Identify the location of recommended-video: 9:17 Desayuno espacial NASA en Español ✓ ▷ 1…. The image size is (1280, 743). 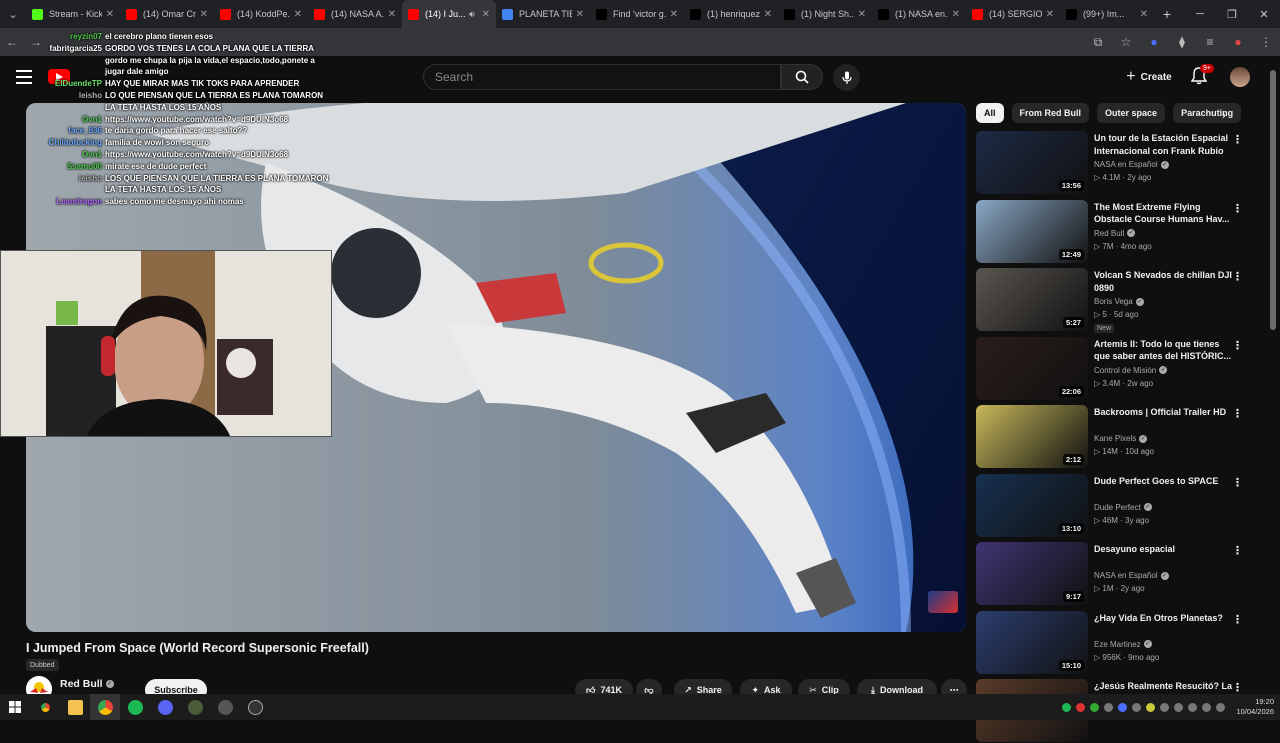
(1111, 574).